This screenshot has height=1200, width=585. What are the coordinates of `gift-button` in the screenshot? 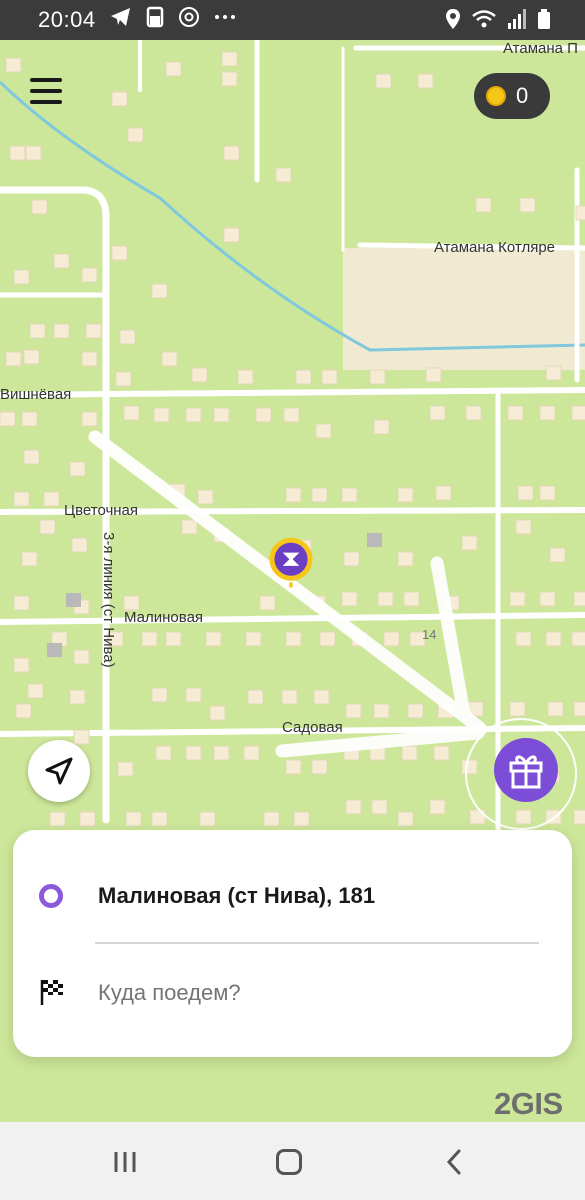 It's located at (526, 770).